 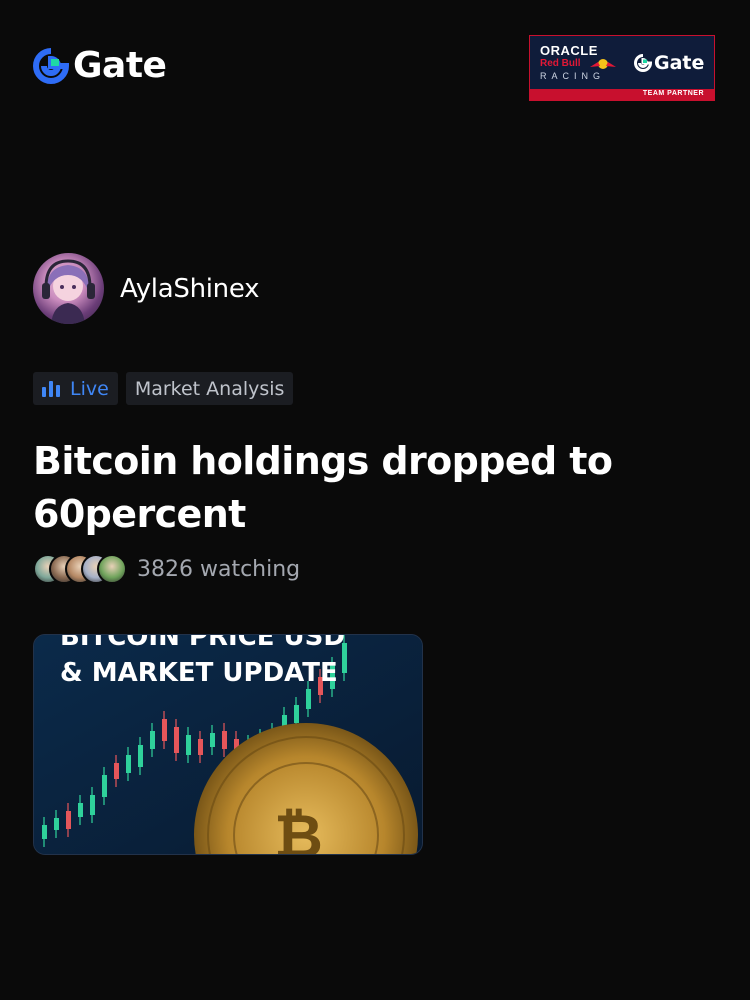 I want to click on tag-row: Live Market Analysis, so click(x=163, y=388).